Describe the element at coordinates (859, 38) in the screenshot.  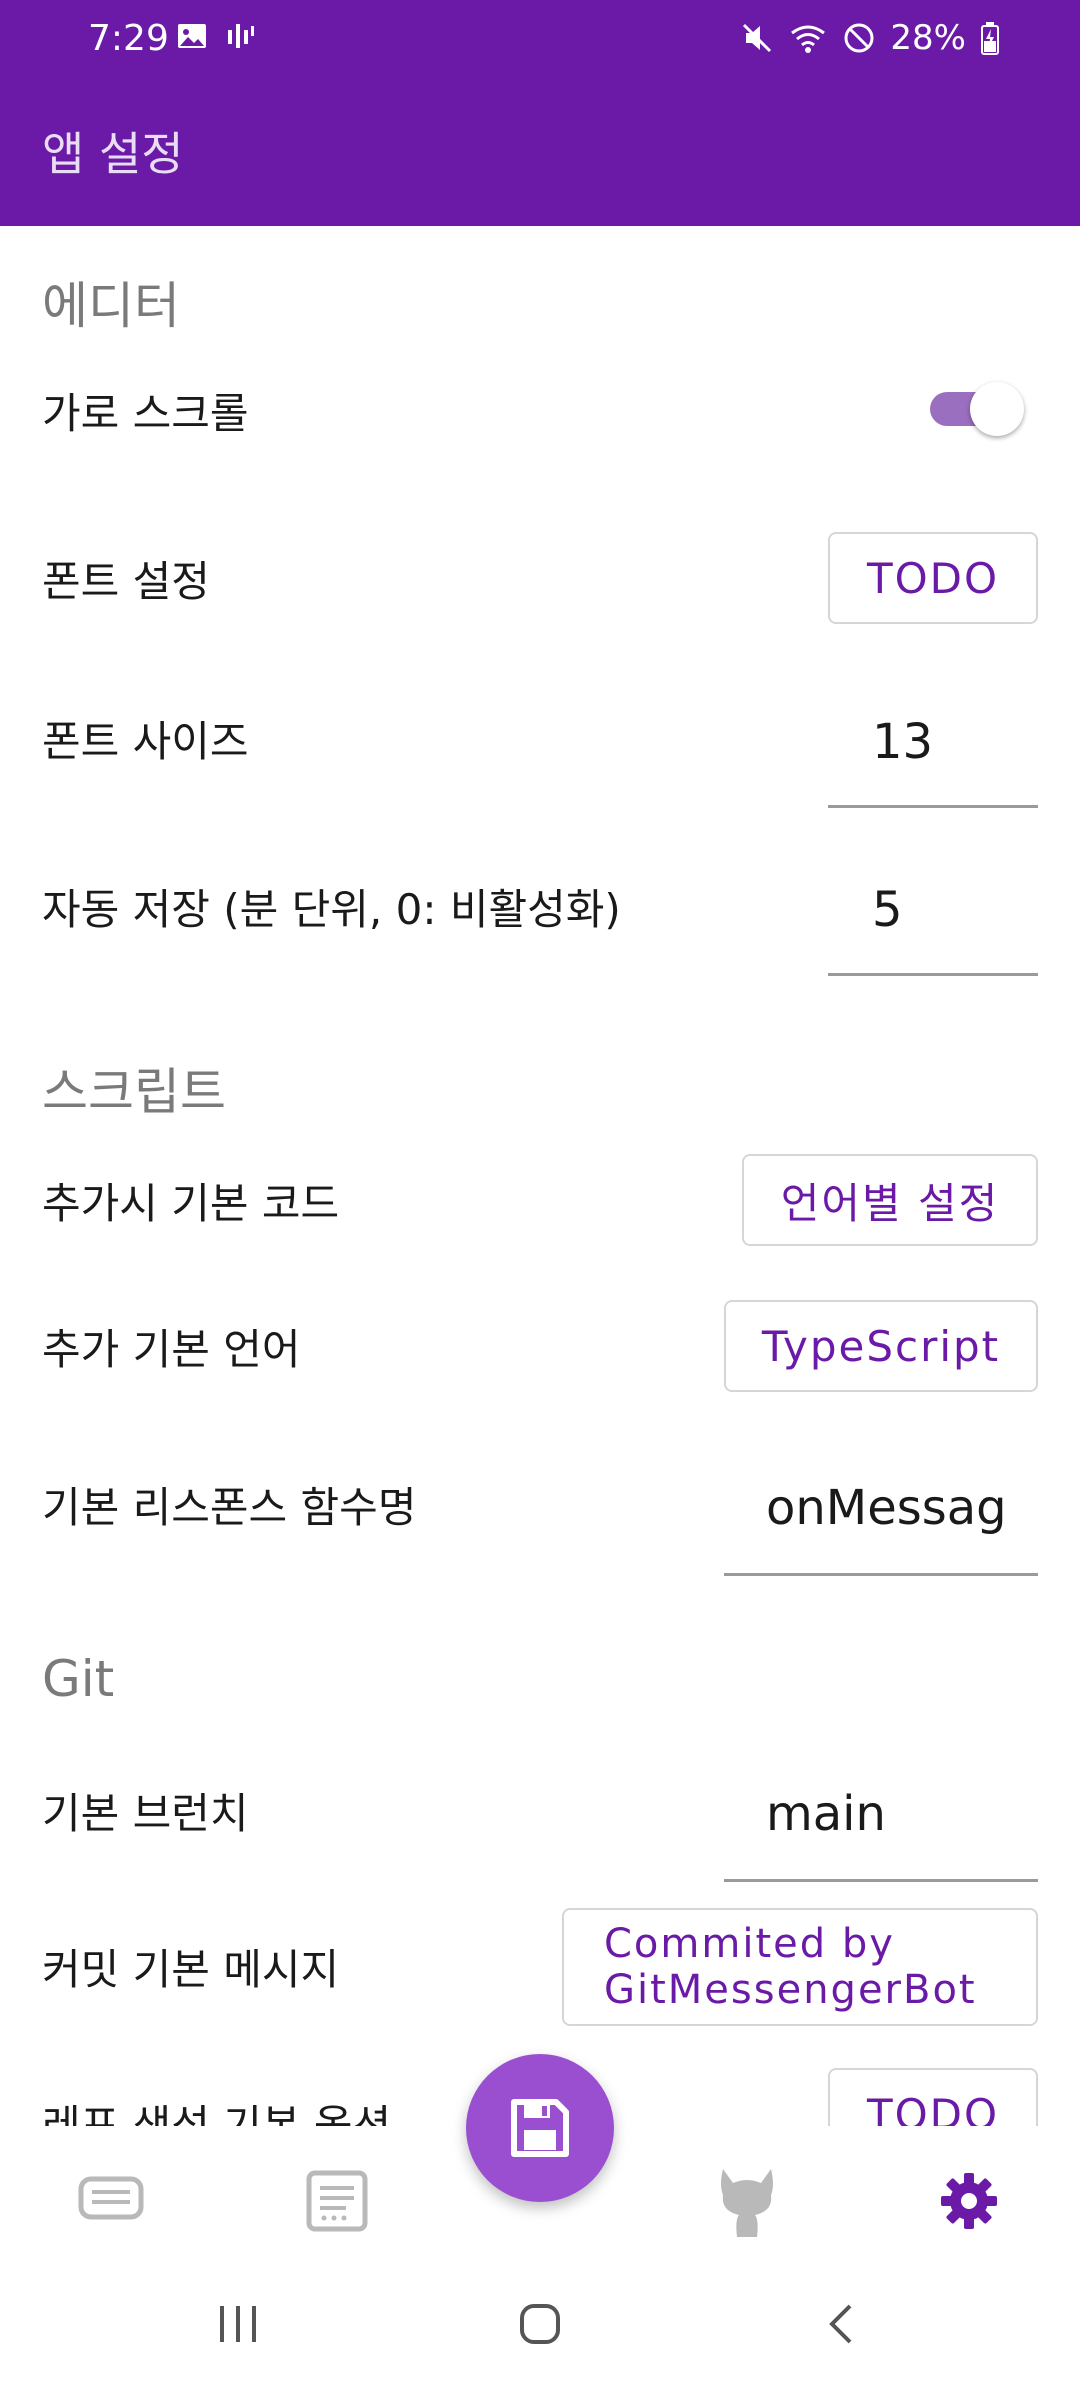
I see `block-icon` at that location.